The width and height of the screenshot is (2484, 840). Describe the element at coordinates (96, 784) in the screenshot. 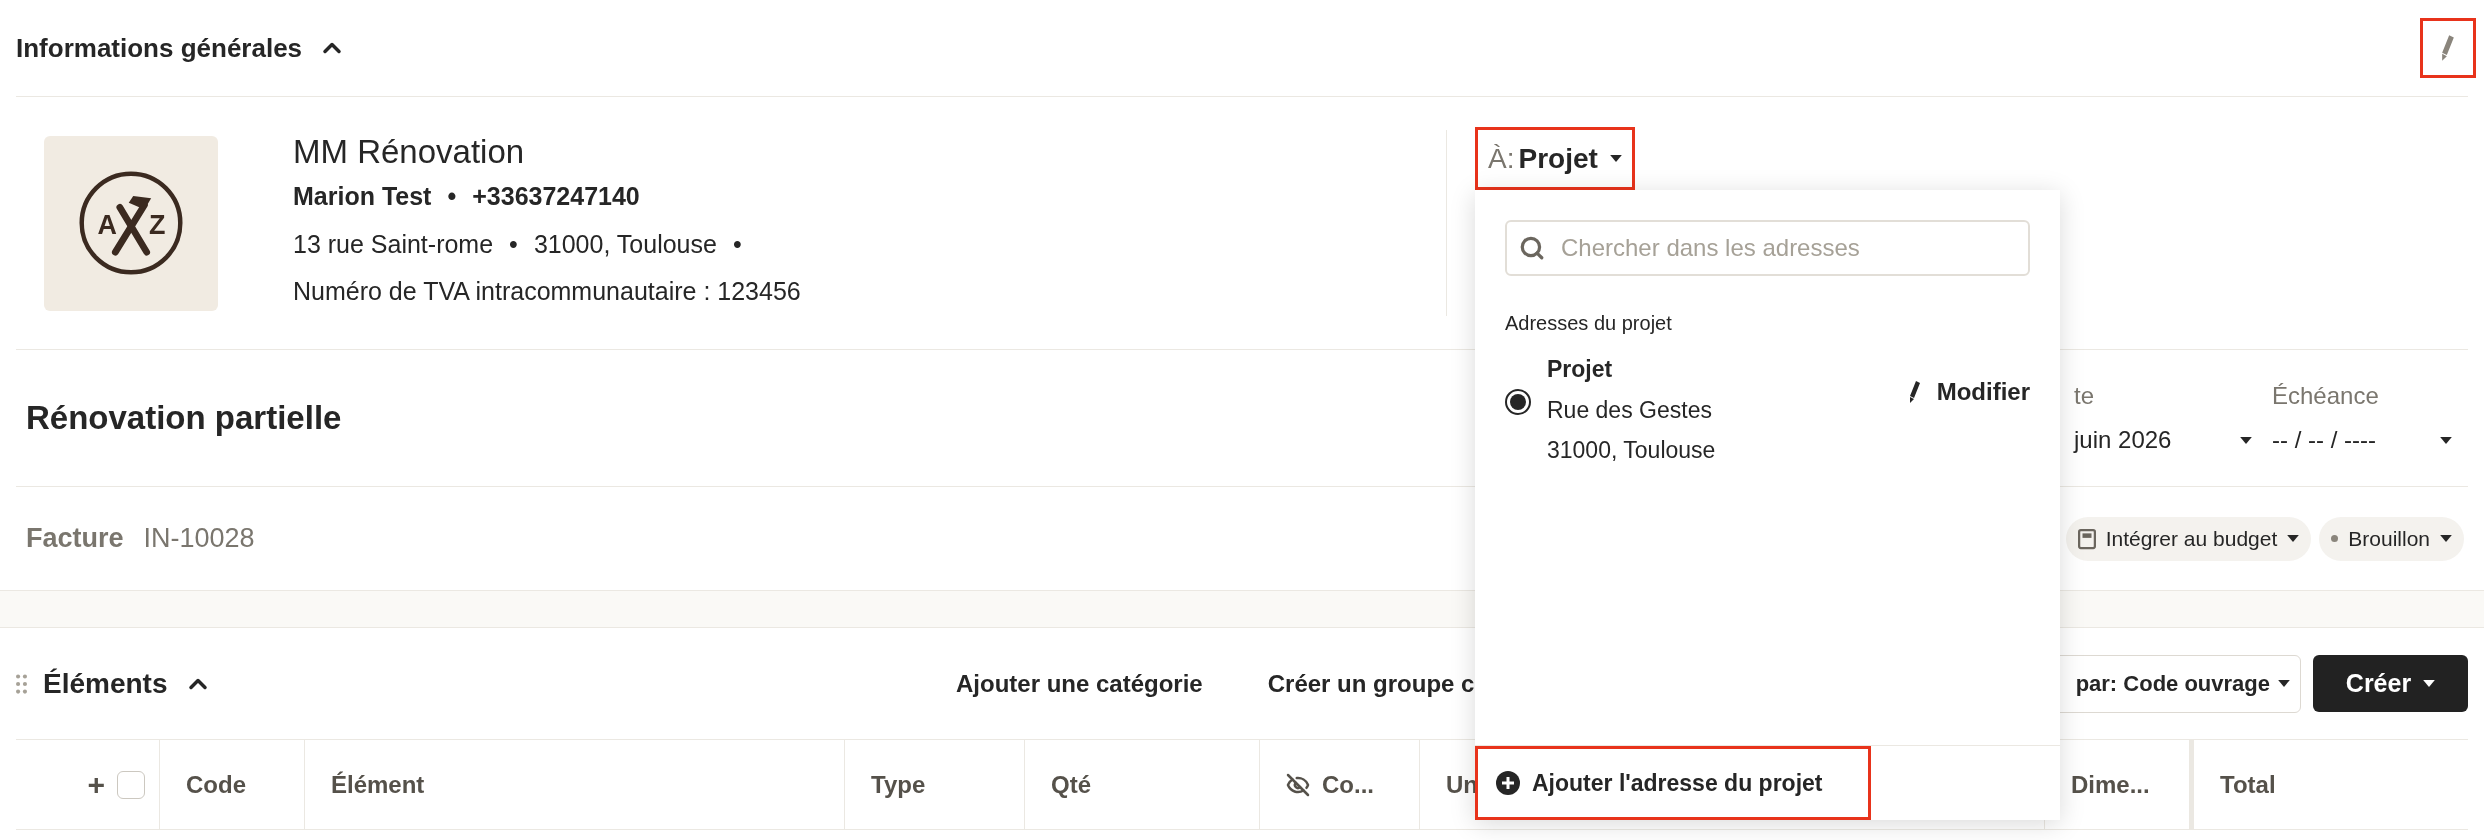

I see `add-row-button: +` at that location.